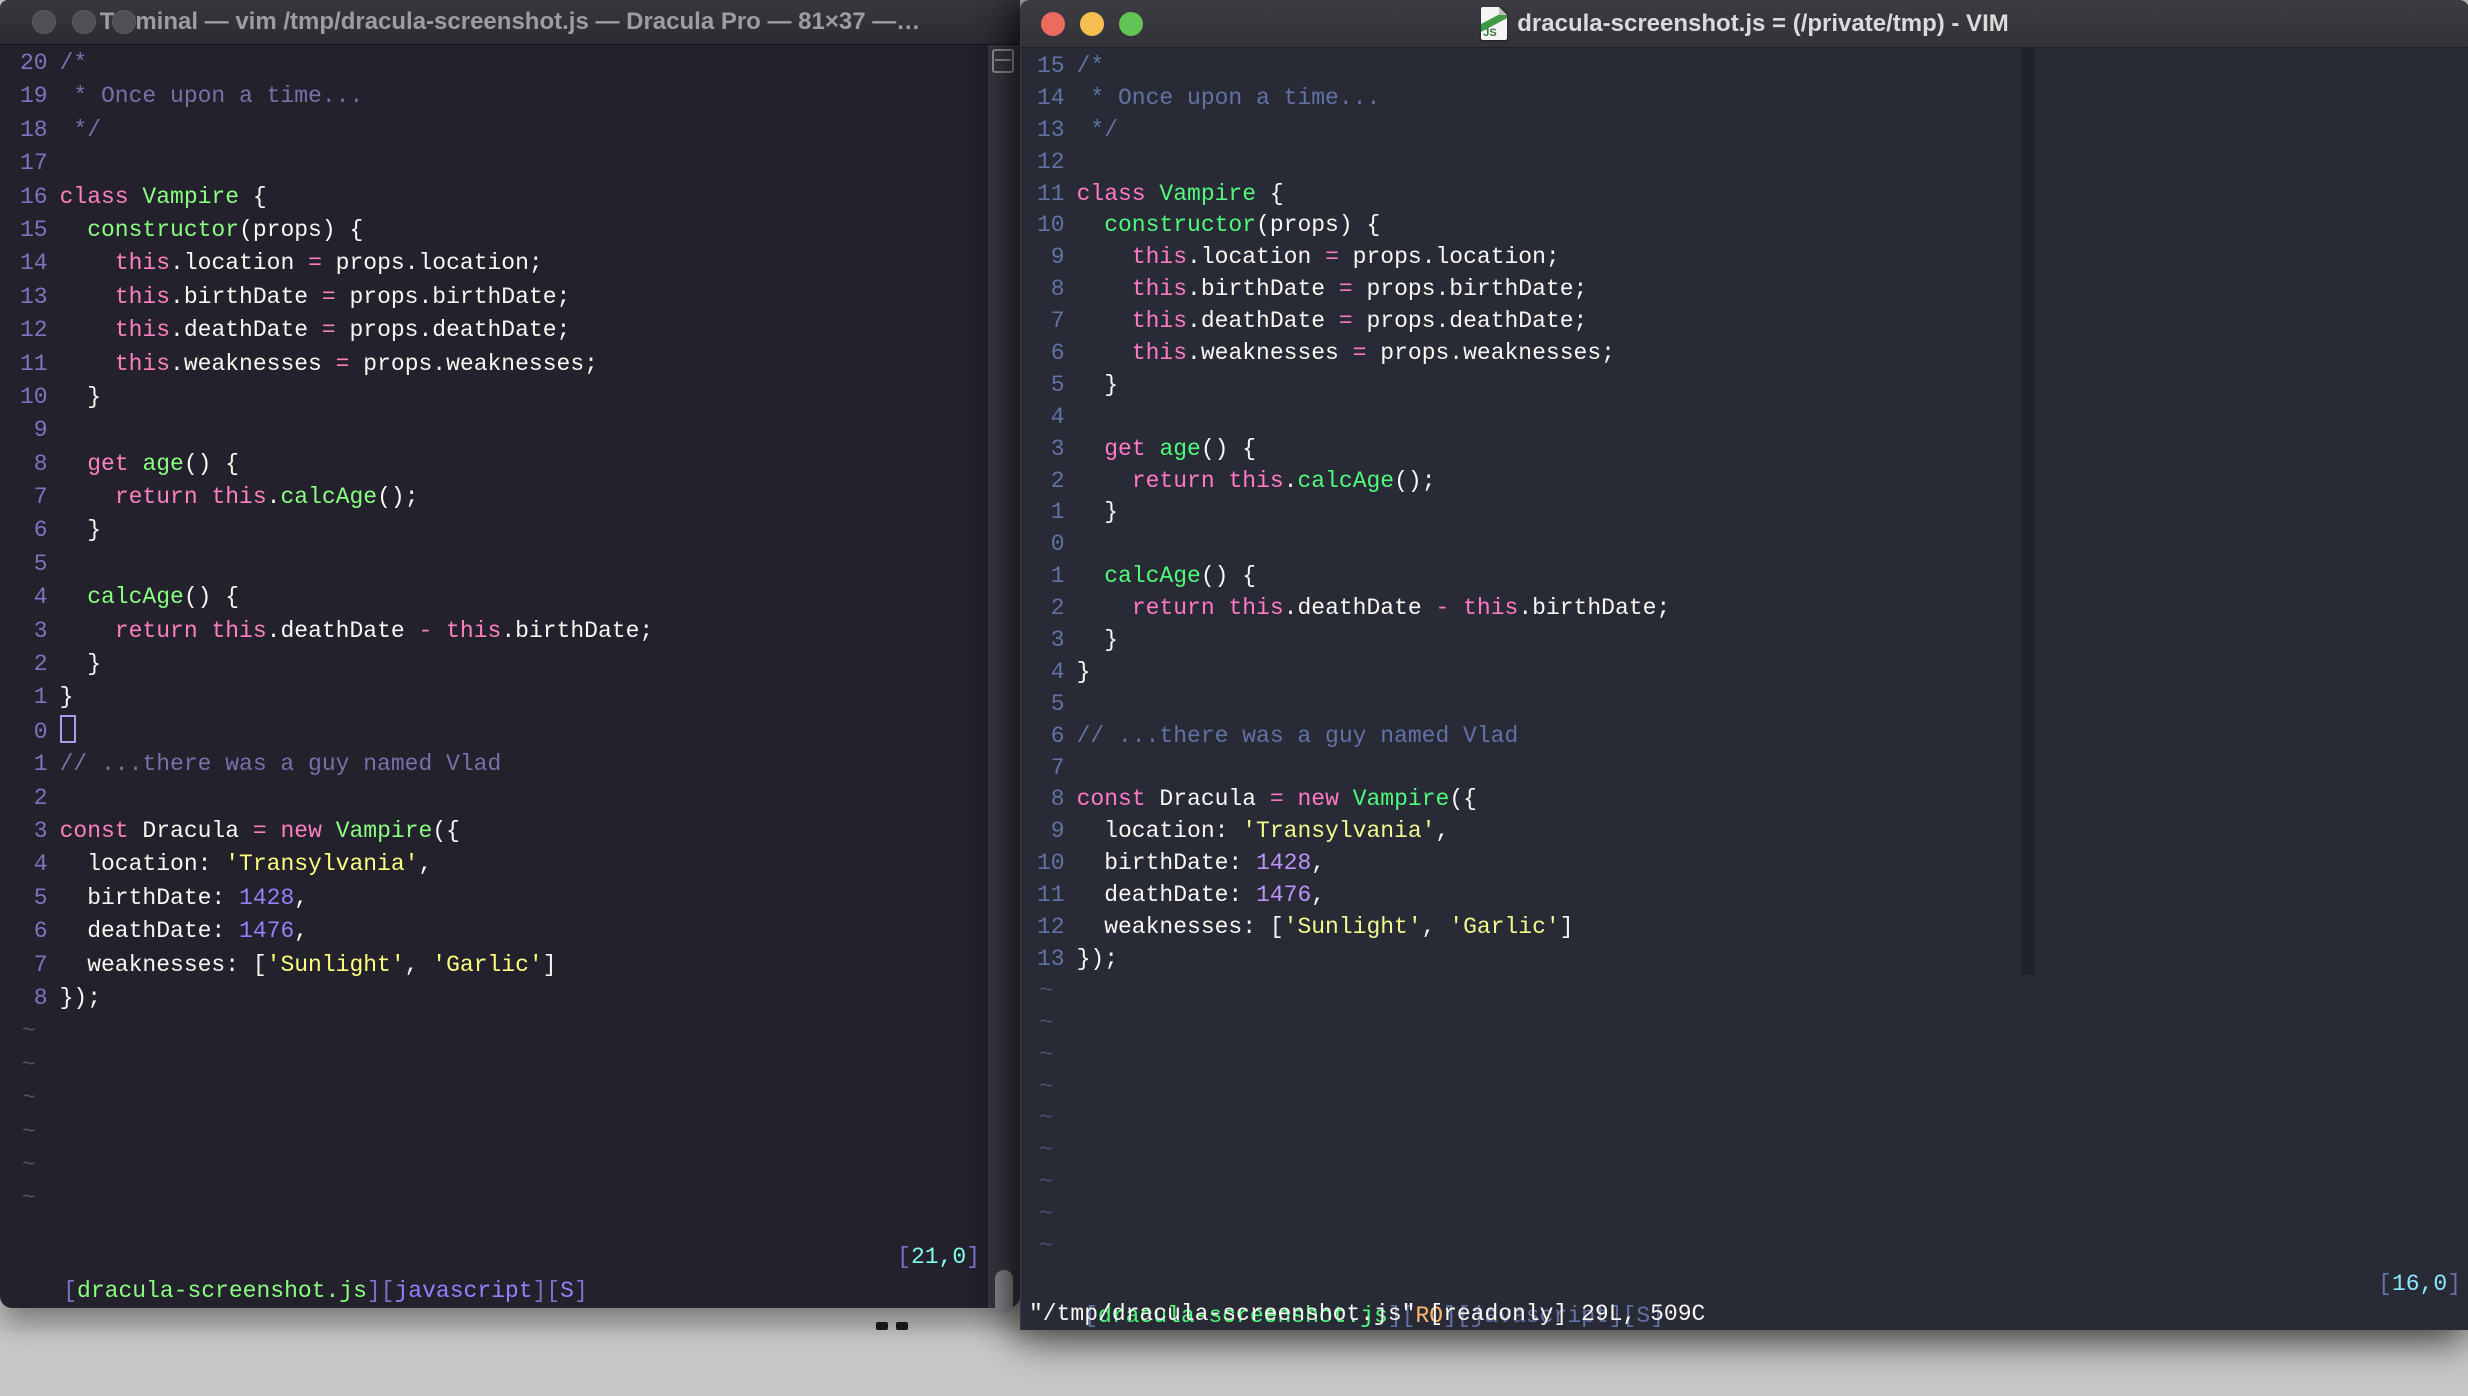 This screenshot has width=2468, height=1396. What do you see at coordinates (67, 728) in the screenshot?
I see `vim-cursor` at bounding box center [67, 728].